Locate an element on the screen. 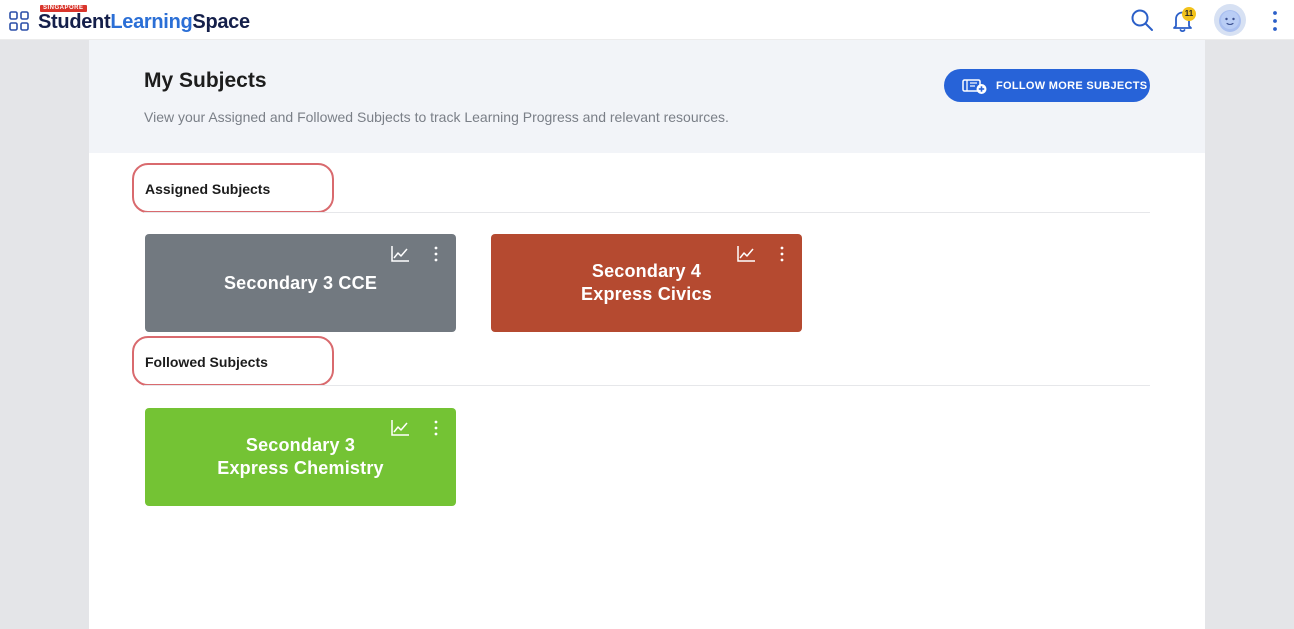 The width and height of the screenshot is (1294, 629). logo-word-space: Space is located at coordinates (221, 22).